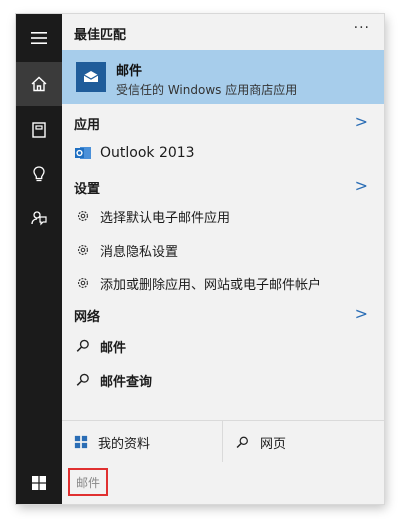 The image size is (400, 519). I want to click on web-expand-chevron-icon: >, so click(361, 313).